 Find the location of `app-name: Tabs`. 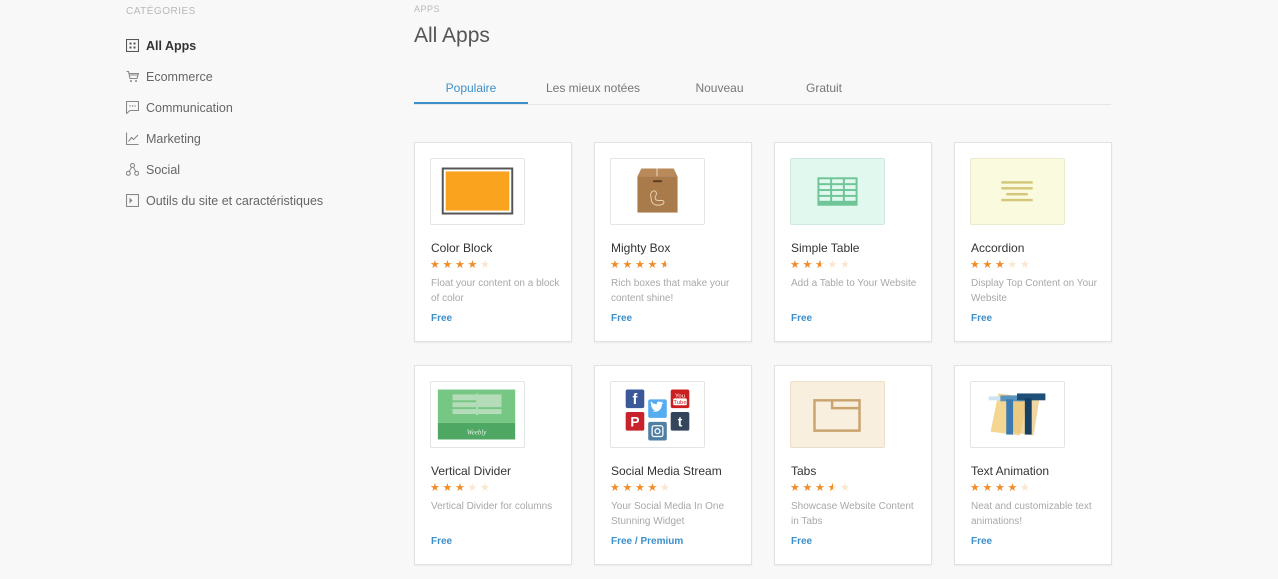

app-name: Tabs is located at coordinates (804, 471).